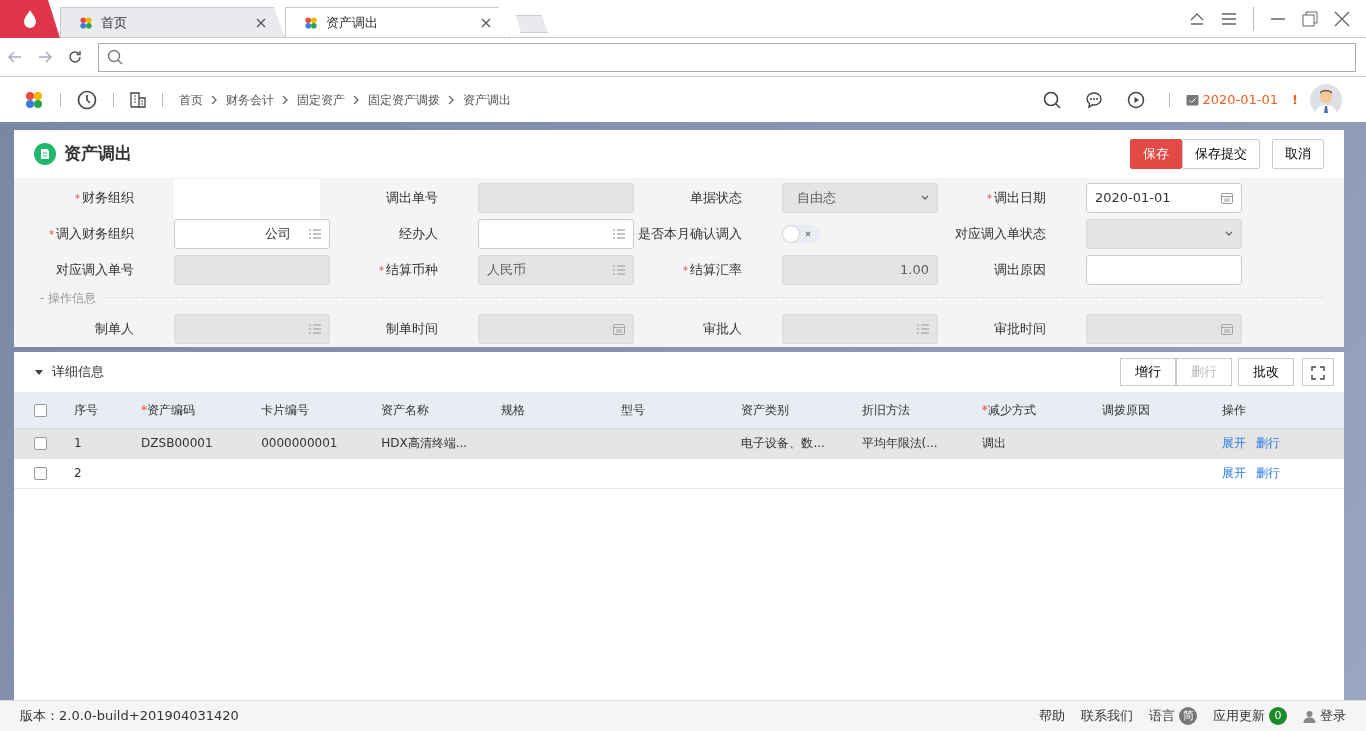 The image size is (1366, 731). What do you see at coordinates (39, 372) in the screenshot?
I see `caret-icon` at bounding box center [39, 372].